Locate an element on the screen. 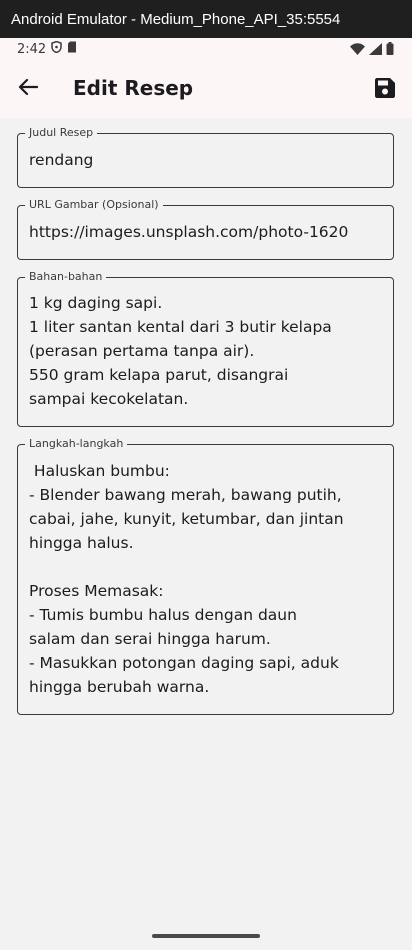 This screenshot has width=412, height=950. back-button is located at coordinates (28, 89).